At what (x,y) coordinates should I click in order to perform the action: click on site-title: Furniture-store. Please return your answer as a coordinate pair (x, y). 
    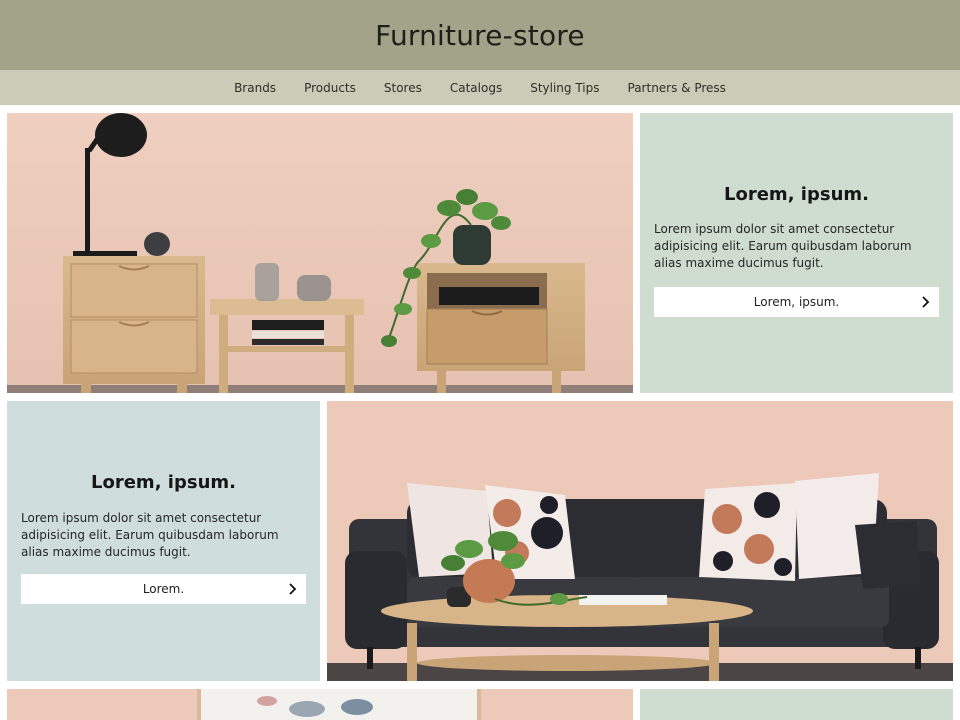
    Looking at the image, I should click on (480, 35).